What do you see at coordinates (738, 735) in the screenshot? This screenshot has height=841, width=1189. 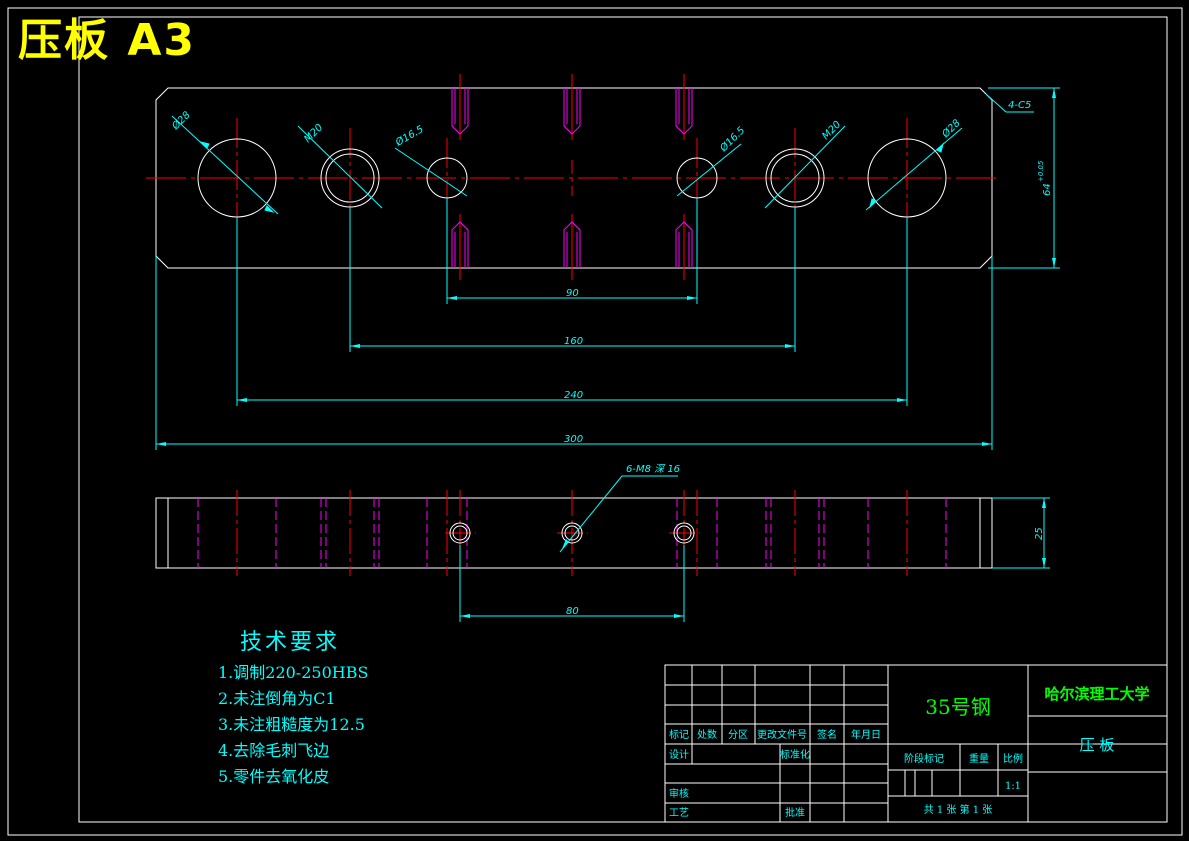 I see `tb-zone: 分区` at bounding box center [738, 735].